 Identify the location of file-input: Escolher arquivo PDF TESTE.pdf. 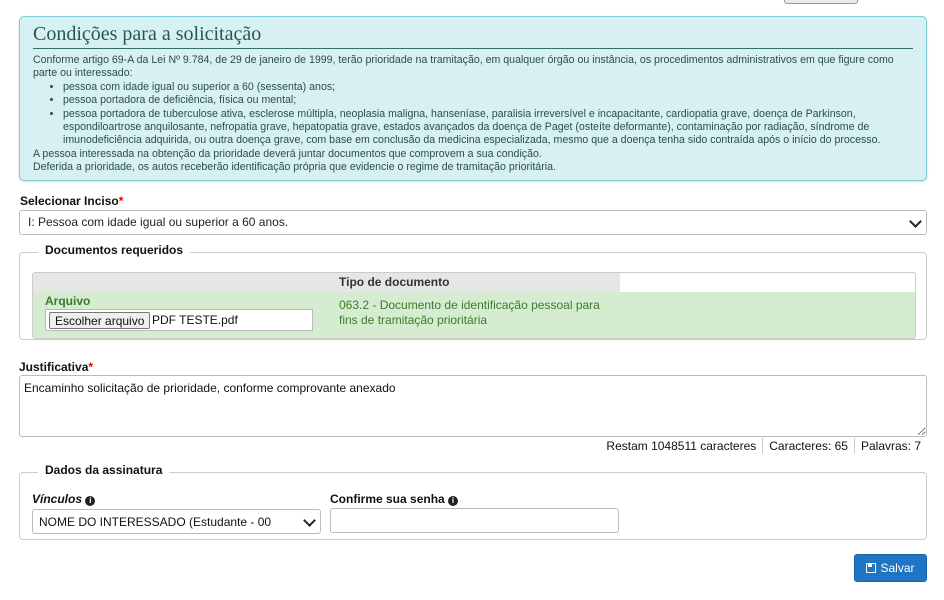
(179, 320).